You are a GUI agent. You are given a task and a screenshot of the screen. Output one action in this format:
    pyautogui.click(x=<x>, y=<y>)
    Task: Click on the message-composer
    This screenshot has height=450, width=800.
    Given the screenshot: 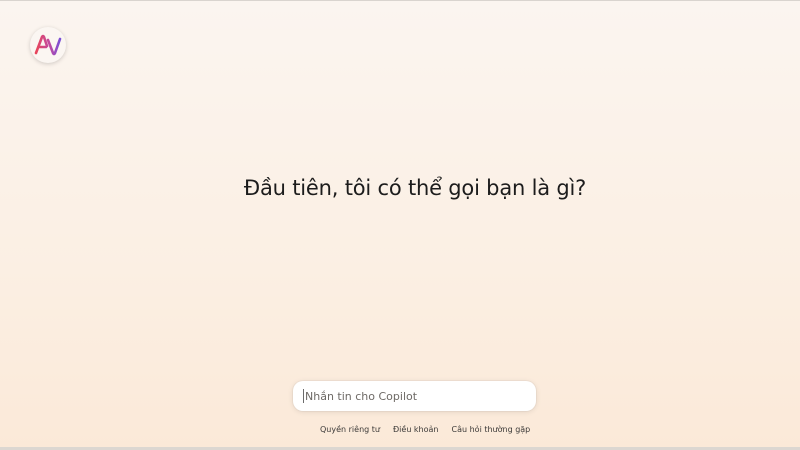 What is the action you would take?
    pyautogui.click(x=414, y=396)
    